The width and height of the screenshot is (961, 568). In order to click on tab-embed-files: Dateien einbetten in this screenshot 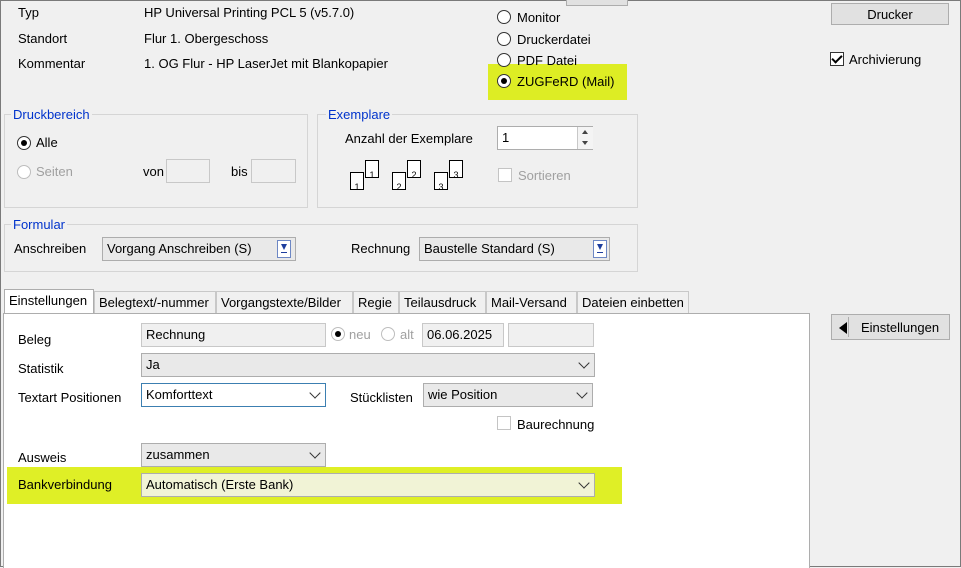, I will do `click(633, 302)`.